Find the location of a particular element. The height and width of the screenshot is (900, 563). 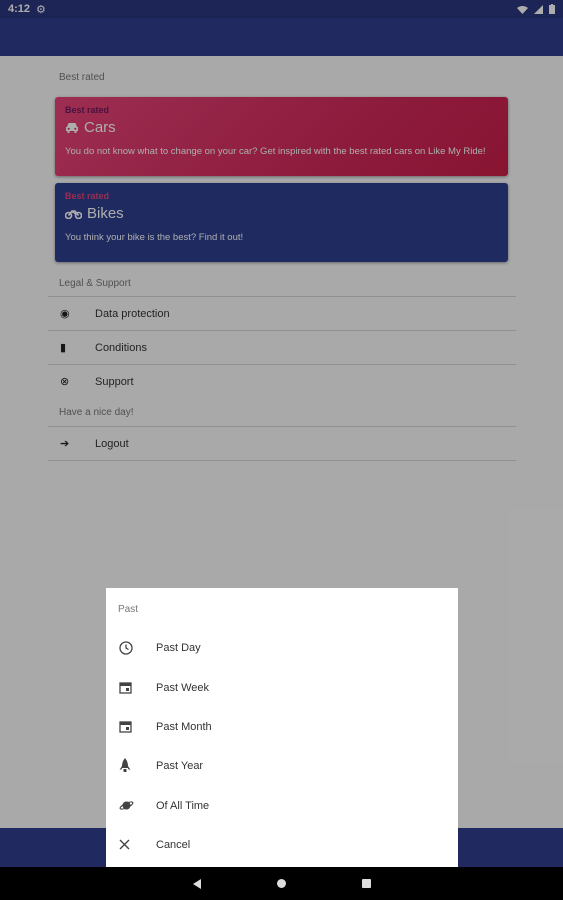

home-icon is located at coordinates (281, 883).